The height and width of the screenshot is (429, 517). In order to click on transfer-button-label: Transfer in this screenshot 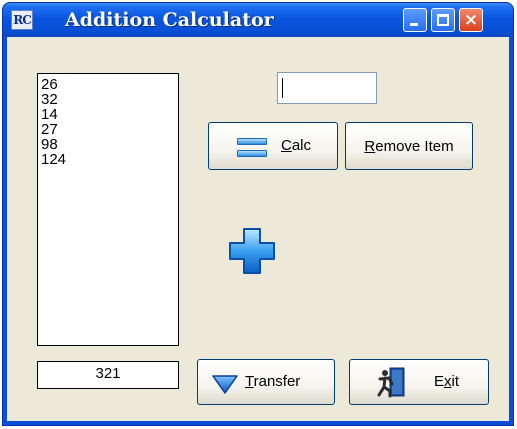, I will do `click(273, 381)`.